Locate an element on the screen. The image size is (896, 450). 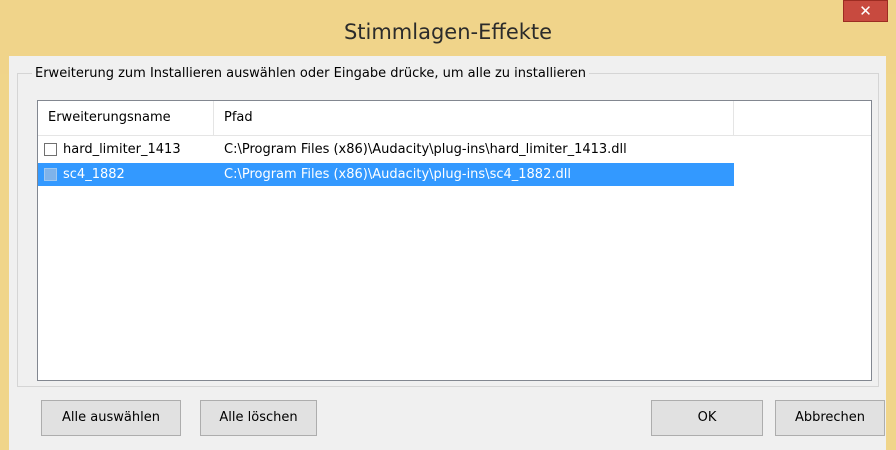
column-header-path: Pfad is located at coordinates (474, 118).